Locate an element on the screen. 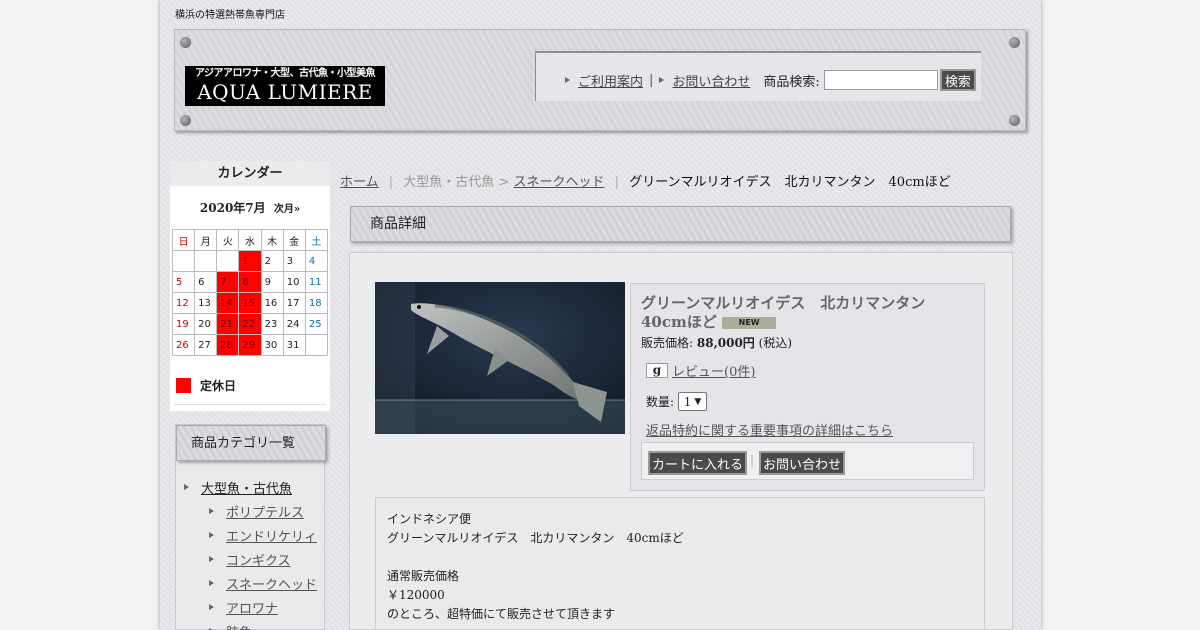 The image size is (1200, 630). description-line: インドネシア便 is located at coordinates (429, 519).